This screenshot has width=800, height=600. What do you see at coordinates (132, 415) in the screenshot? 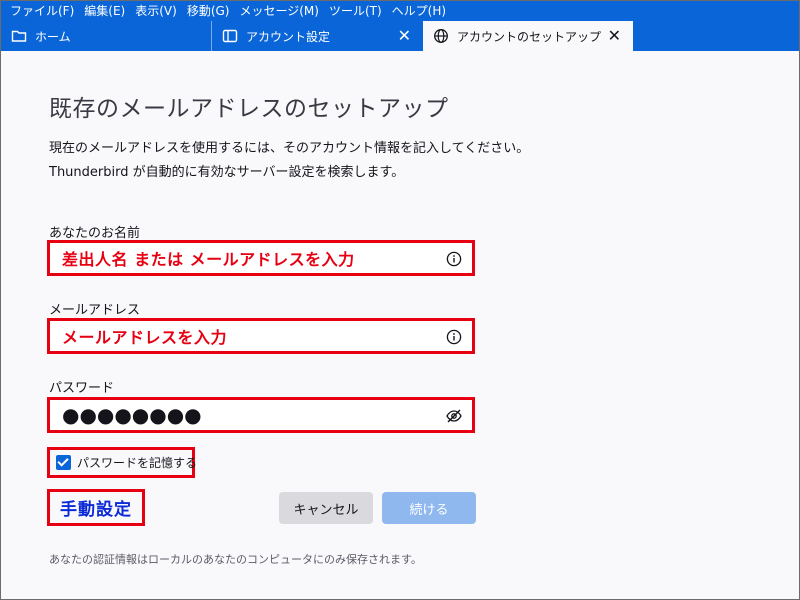
I see `password-field-value: ●●●●●●●●` at bounding box center [132, 415].